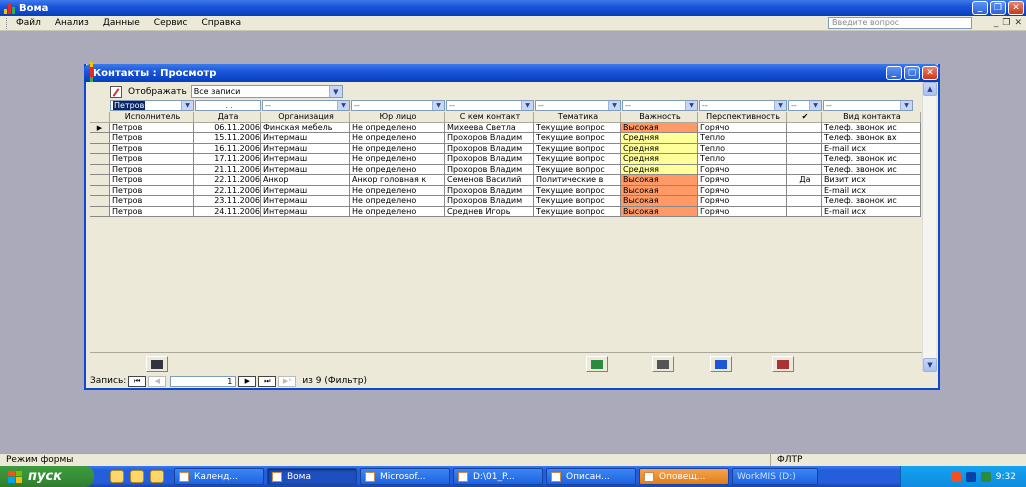  I want to click on header-contact-type: Вид контакта, so click(871, 117).